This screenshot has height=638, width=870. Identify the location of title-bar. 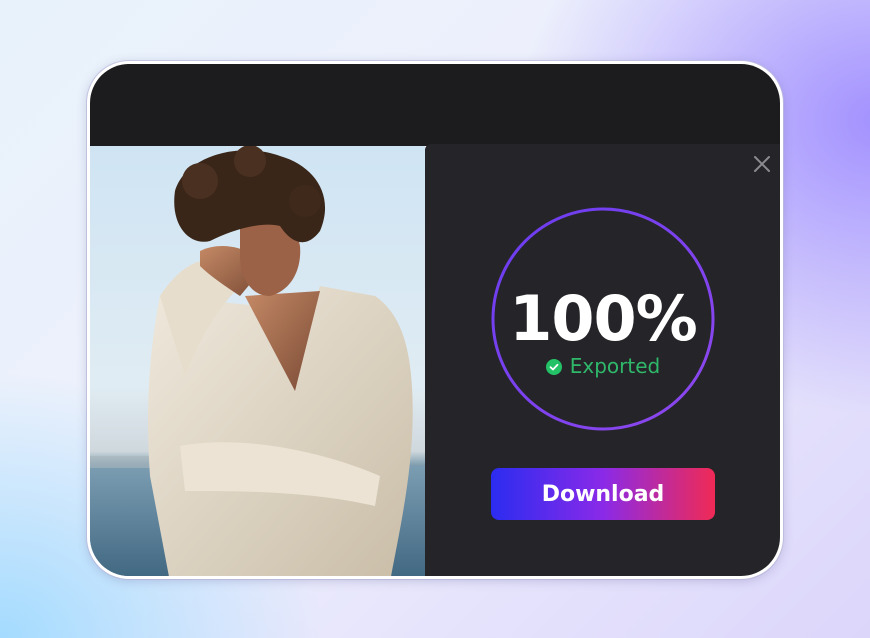
(435, 105).